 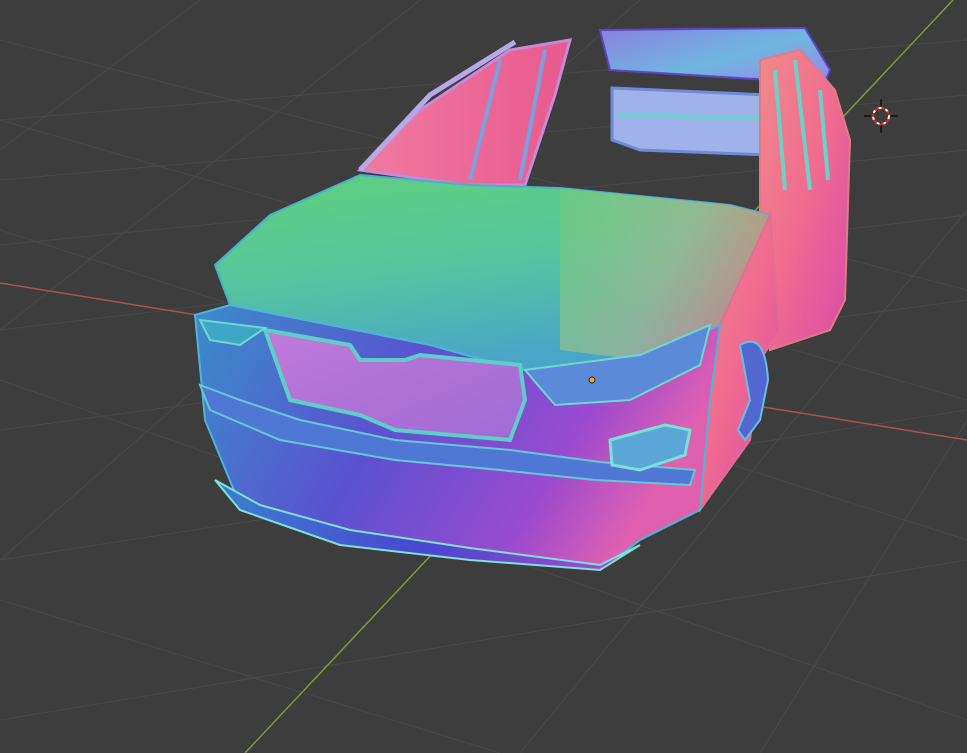 I want to click on rear-window-frame, so click(x=691, y=121).